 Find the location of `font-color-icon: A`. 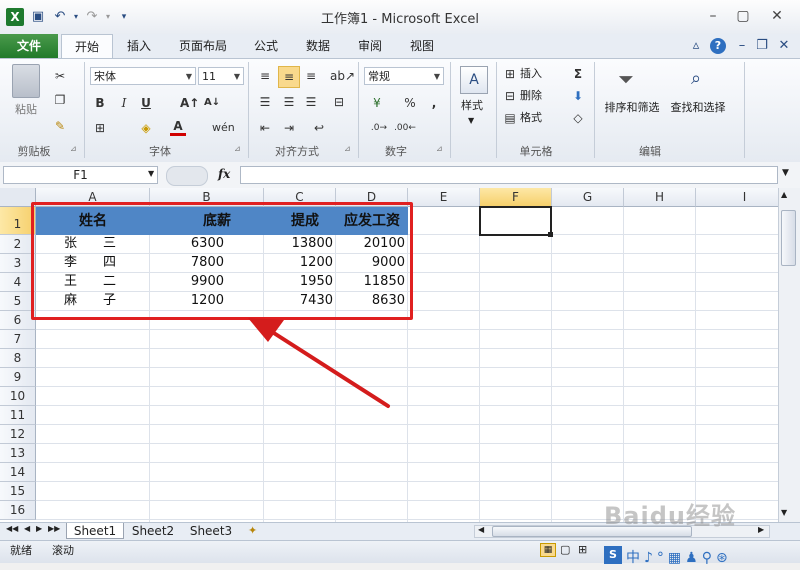

font-color-icon: A is located at coordinates (178, 128).